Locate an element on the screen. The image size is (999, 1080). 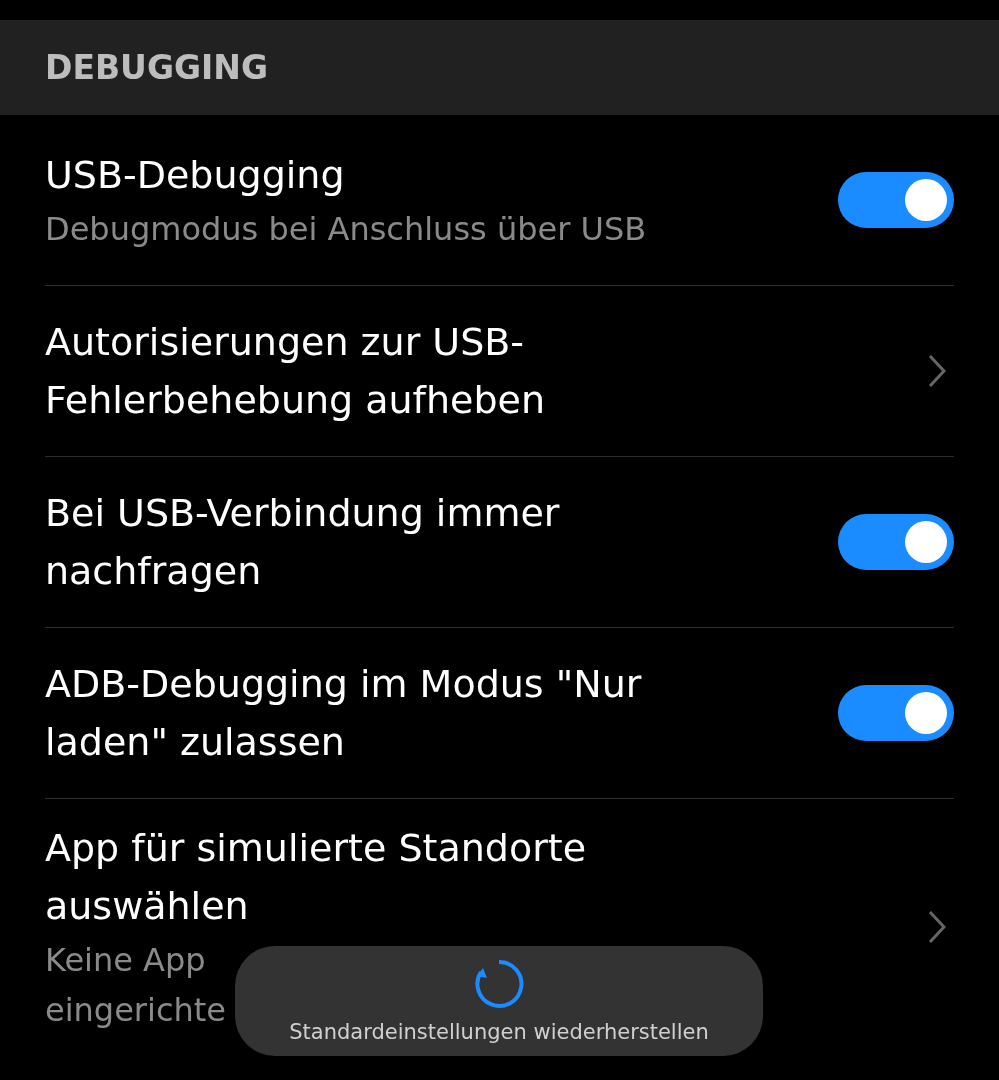
setting-row: Bei USB-Verbindung immer nachfragen is located at coordinates (499, 542).